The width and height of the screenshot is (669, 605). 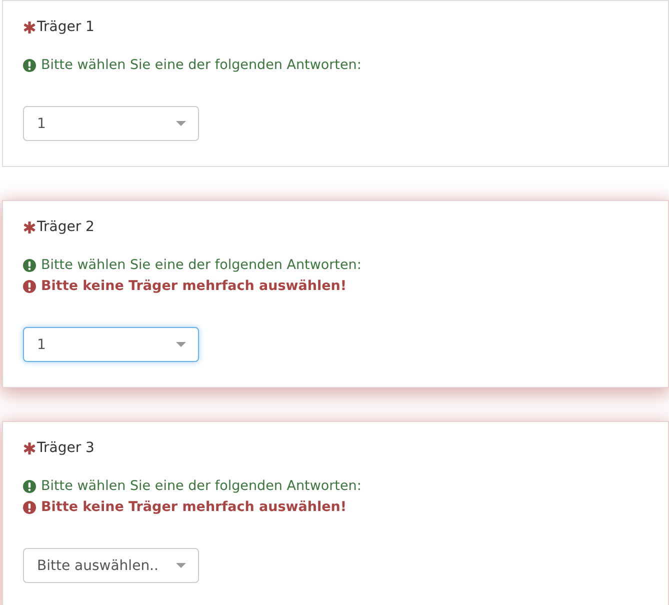 What do you see at coordinates (65, 227) in the screenshot?
I see `question-title: Träger 2` at bounding box center [65, 227].